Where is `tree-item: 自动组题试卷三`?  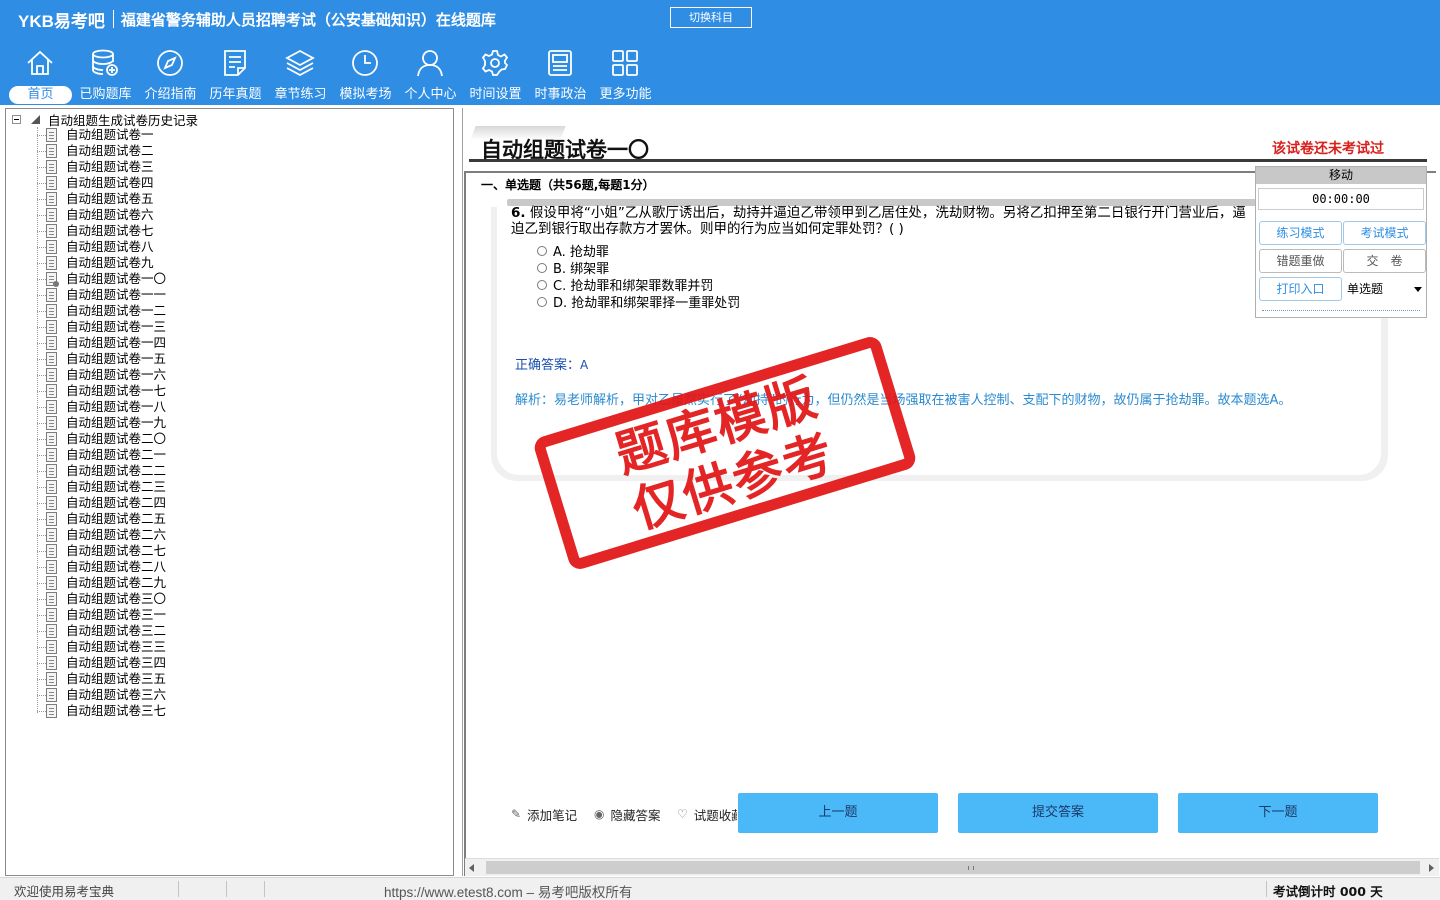
tree-item: 自动组题试卷三 is located at coordinates (156, 167).